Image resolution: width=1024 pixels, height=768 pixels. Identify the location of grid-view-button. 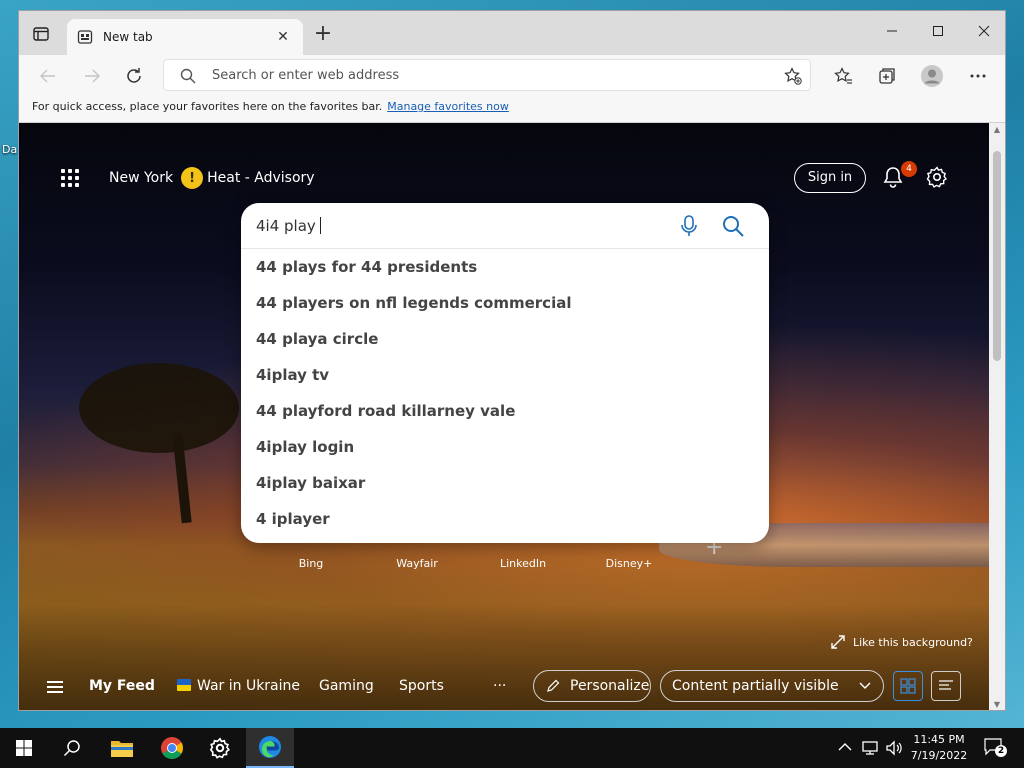
(908, 686).